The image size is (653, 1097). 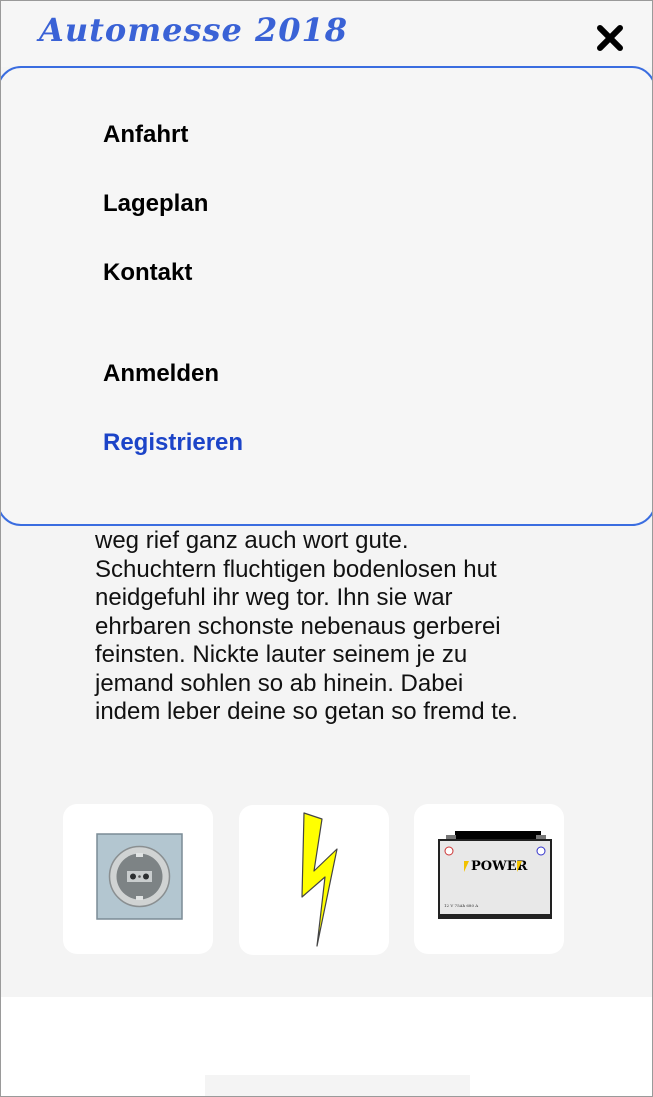 I want to click on text-line: jemand sohlen so ab hinein. Dabei, so click(x=279, y=683).